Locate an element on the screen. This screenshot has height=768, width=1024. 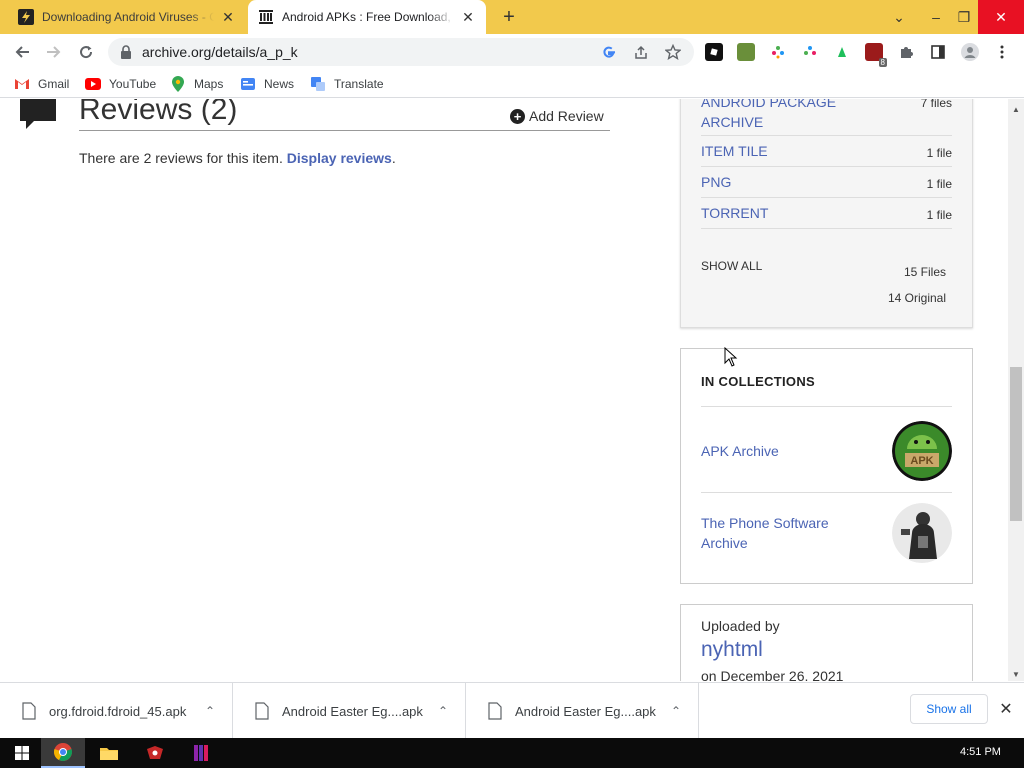
tab-title: Android APKs : Free Download, B is located at coordinates (368, 17).